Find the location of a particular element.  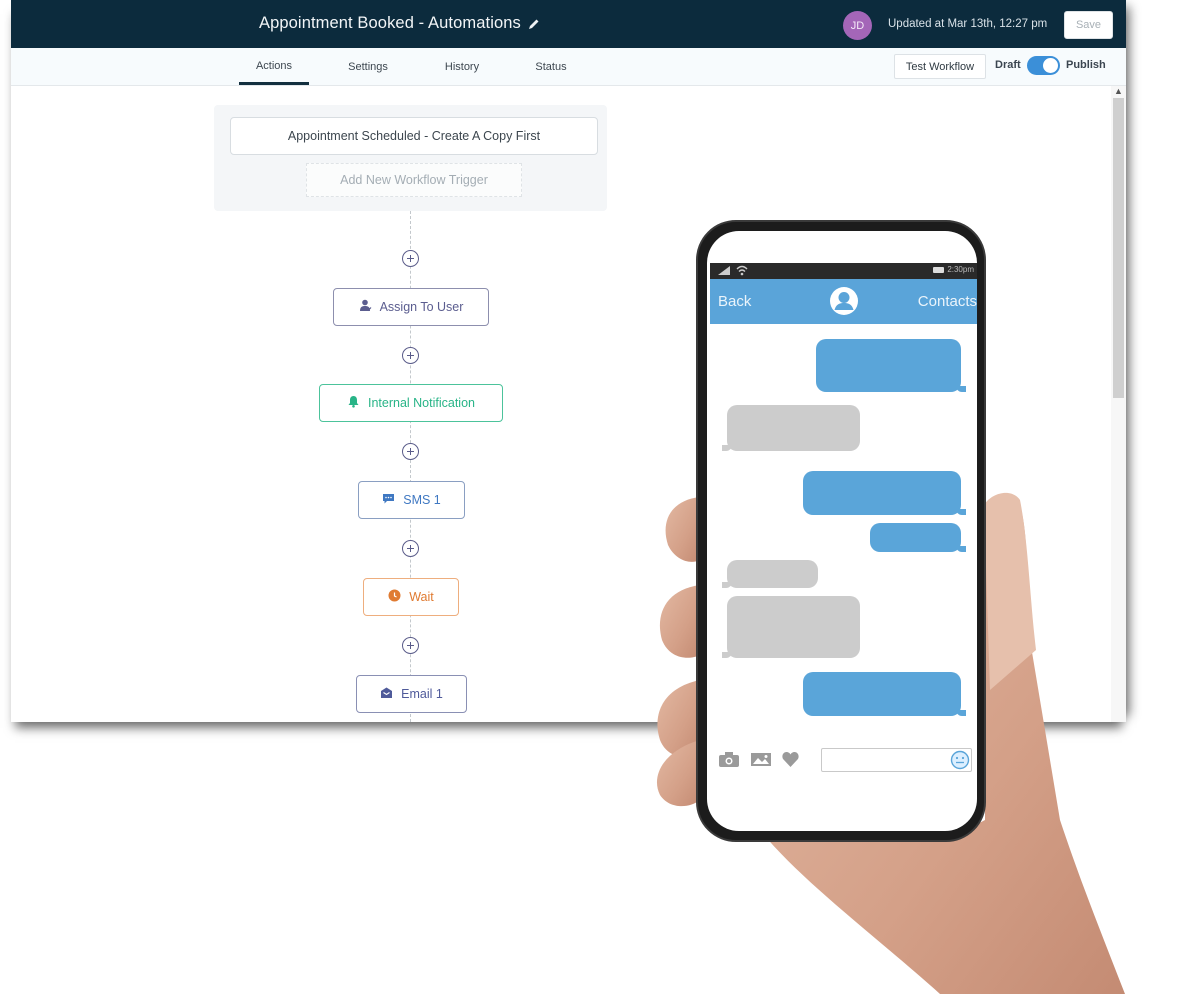

action-label: Internal Notification is located at coordinates (421, 403).